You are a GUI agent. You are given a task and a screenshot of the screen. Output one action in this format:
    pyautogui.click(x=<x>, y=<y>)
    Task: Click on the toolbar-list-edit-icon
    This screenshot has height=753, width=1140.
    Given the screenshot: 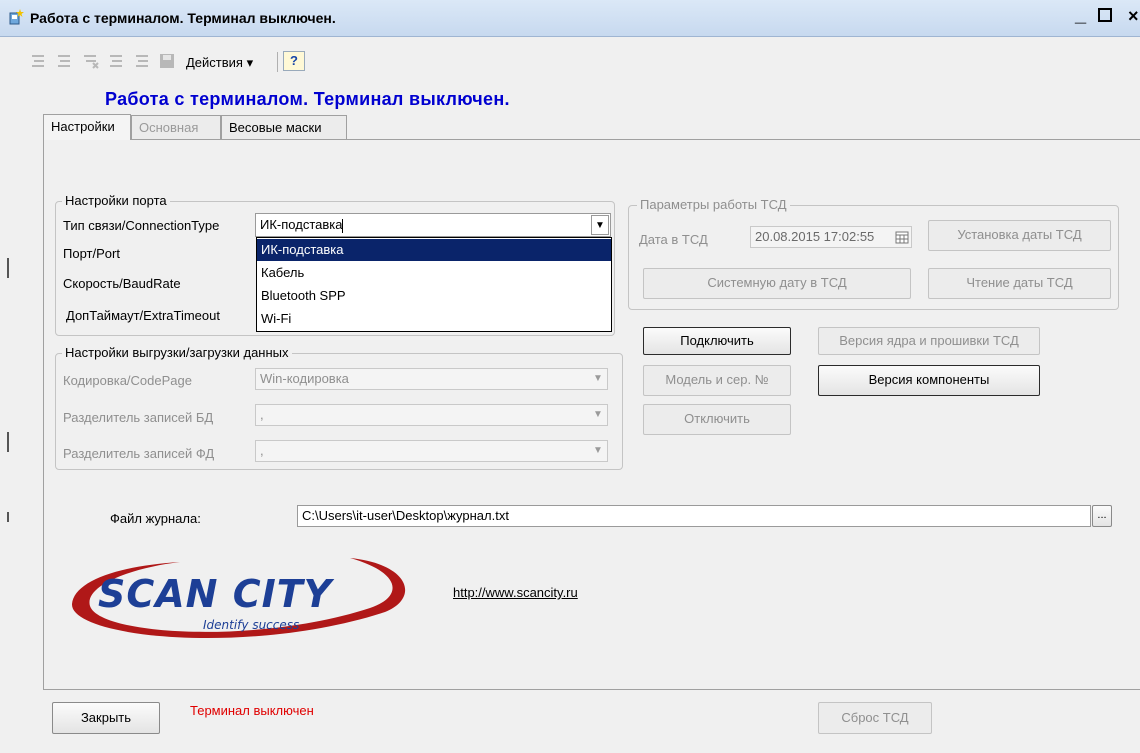 What is the action you would take?
    pyautogui.click(x=117, y=61)
    